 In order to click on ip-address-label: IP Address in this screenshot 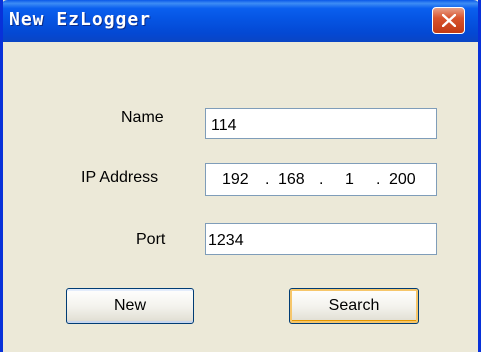, I will do `click(120, 177)`.